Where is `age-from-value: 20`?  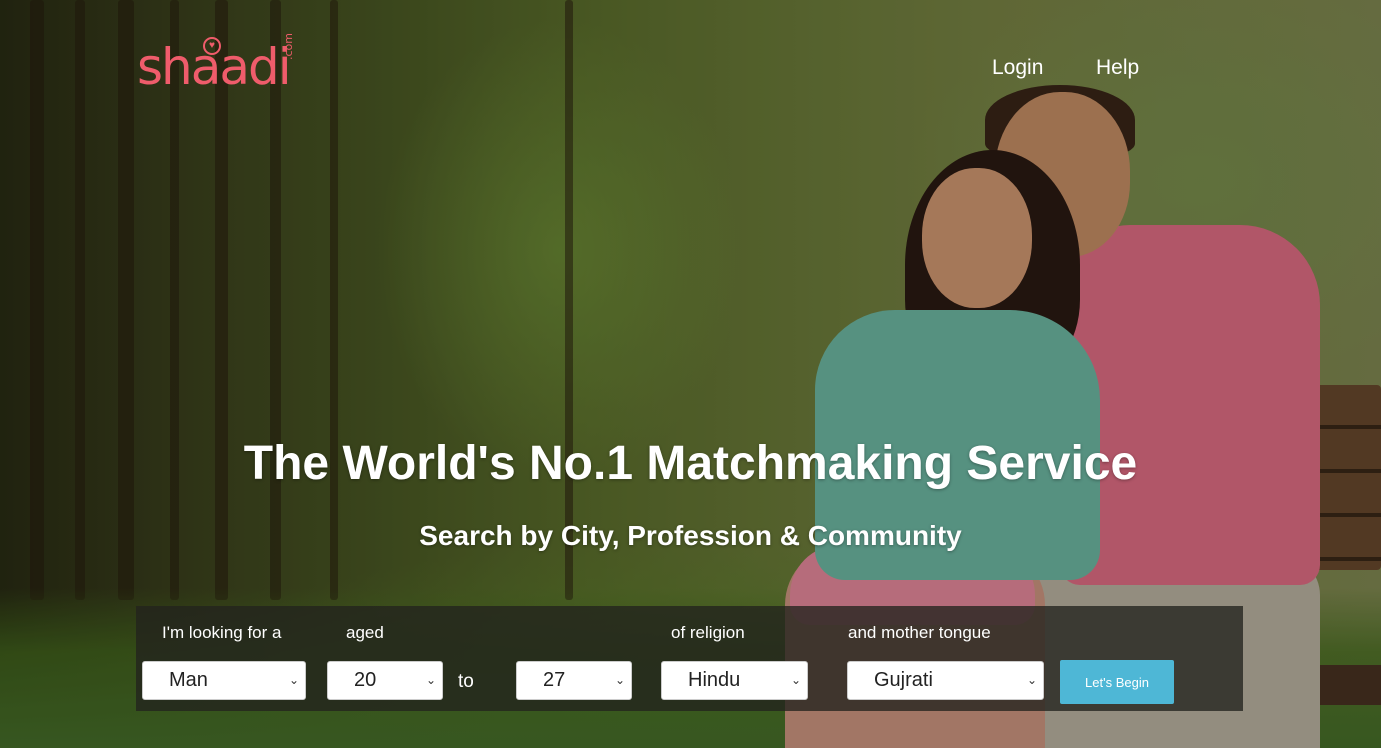 age-from-value: 20 is located at coordinates (365, 680).